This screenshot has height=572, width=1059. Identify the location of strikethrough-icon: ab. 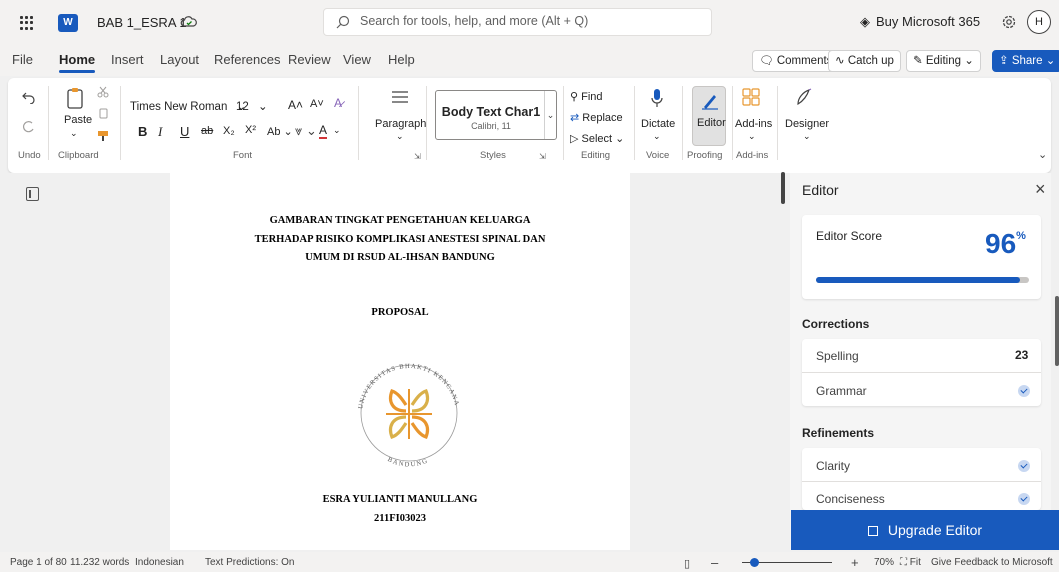
(207, 131).